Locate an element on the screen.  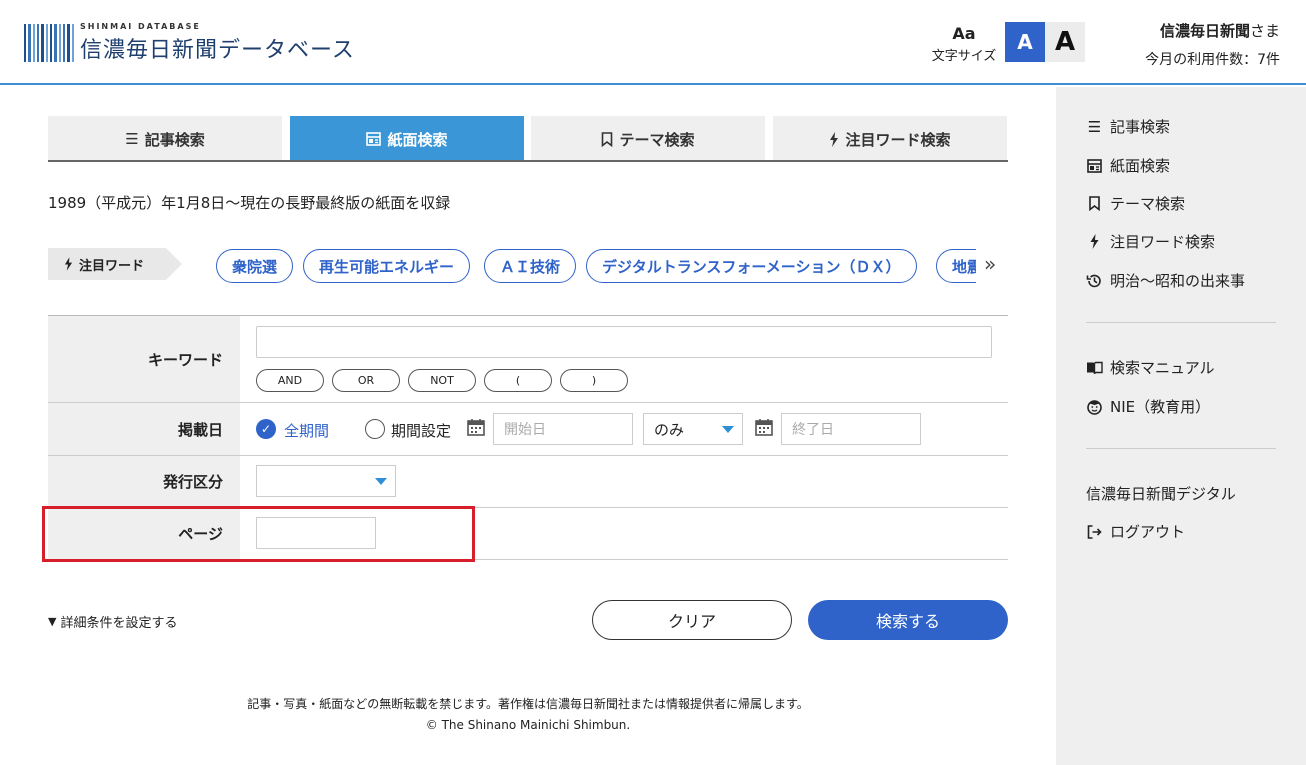
book-icon is located at coordinates (1095, 367).